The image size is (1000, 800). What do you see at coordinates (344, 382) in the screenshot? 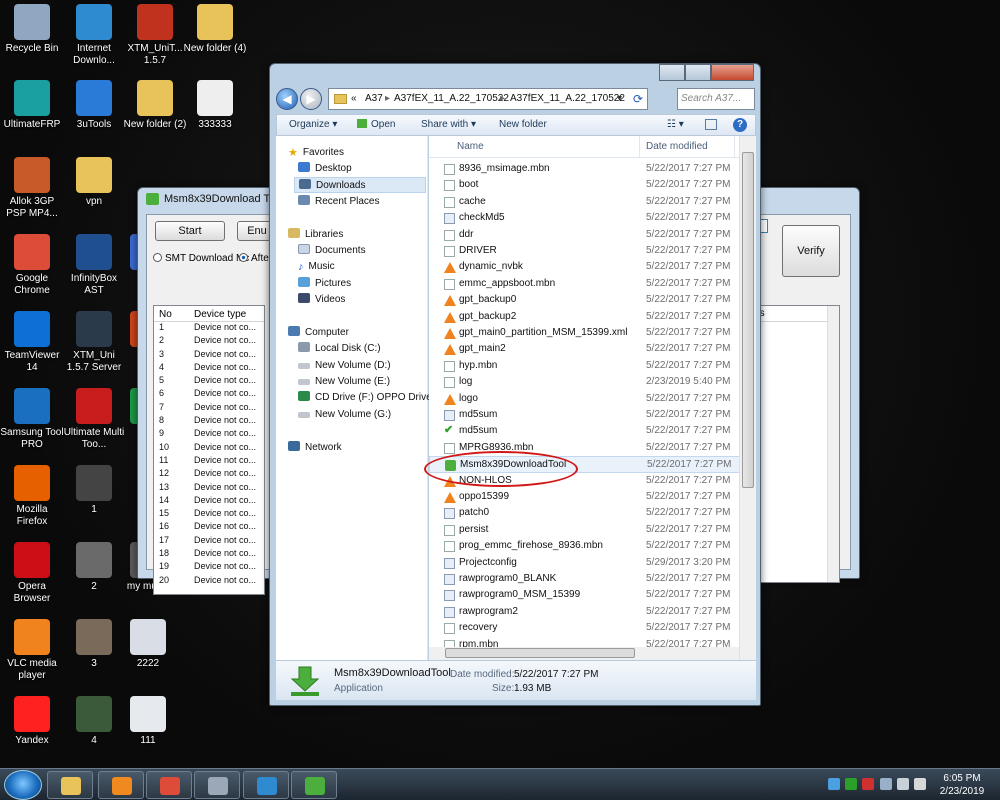
I see `nav-volume-e: New Volume (E:)` at bounding box center [344, 382].